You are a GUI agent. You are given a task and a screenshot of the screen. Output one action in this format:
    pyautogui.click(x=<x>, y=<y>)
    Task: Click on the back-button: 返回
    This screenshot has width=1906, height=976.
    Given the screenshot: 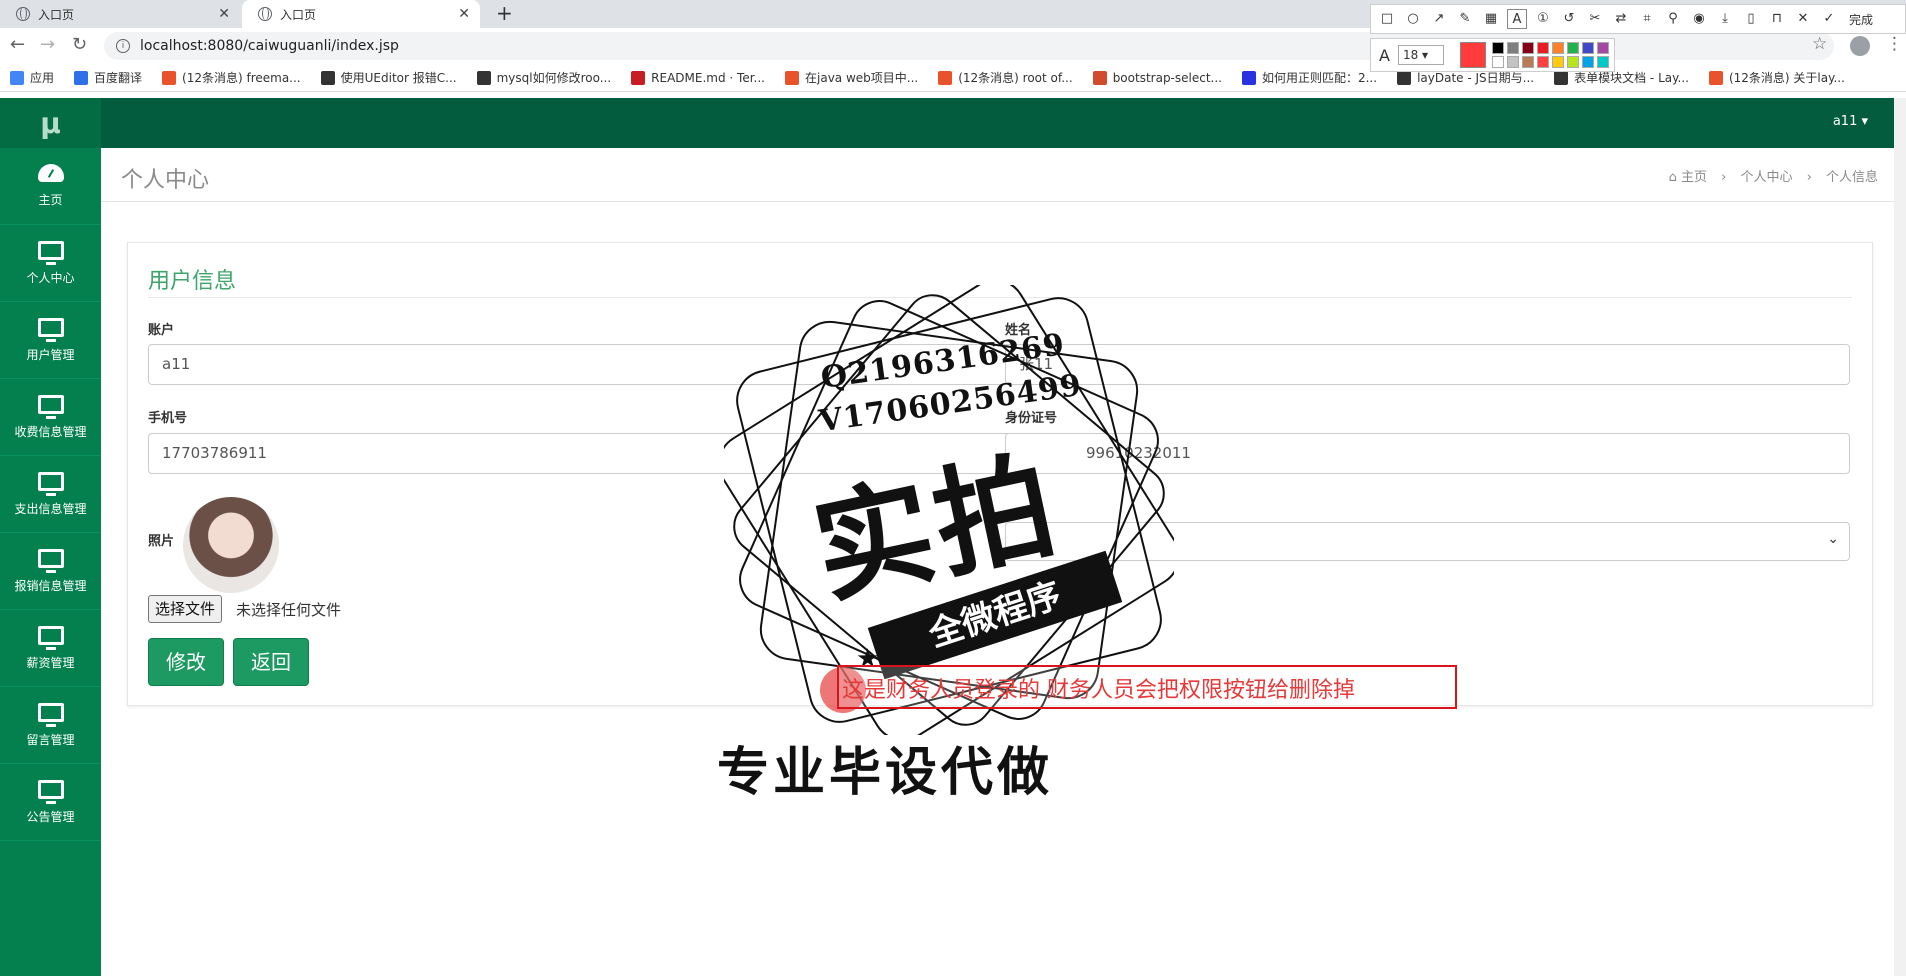 What is the action you would take?
    pyautogui.click(x=271, y=662)
    